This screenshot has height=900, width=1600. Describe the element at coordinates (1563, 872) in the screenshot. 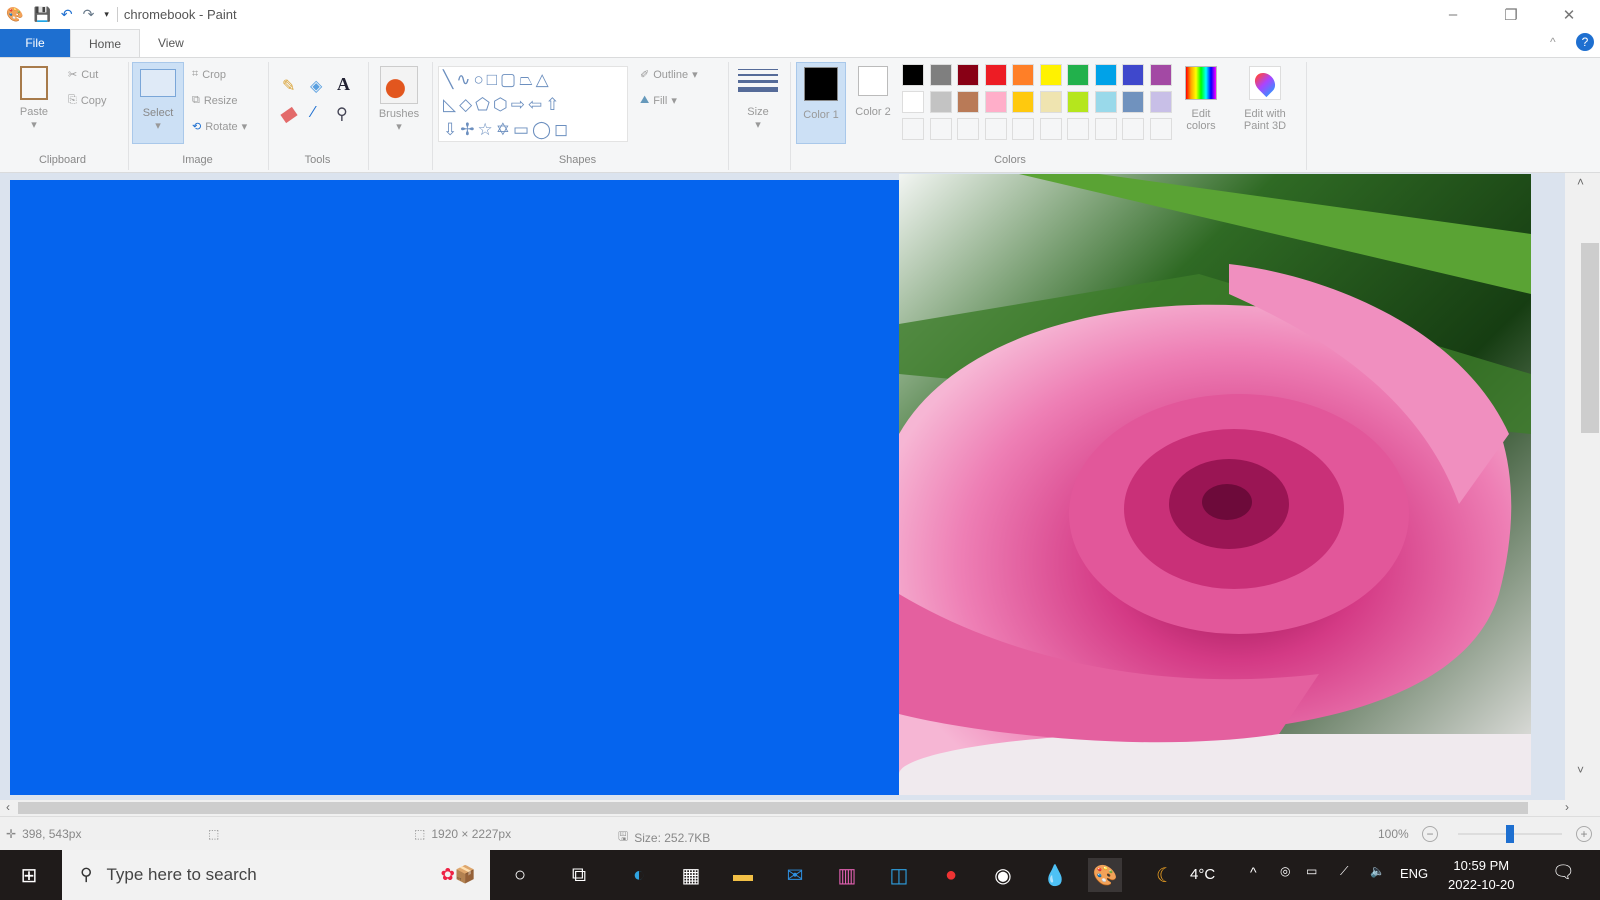

I see `notifications-icon: 🗨` at that location.